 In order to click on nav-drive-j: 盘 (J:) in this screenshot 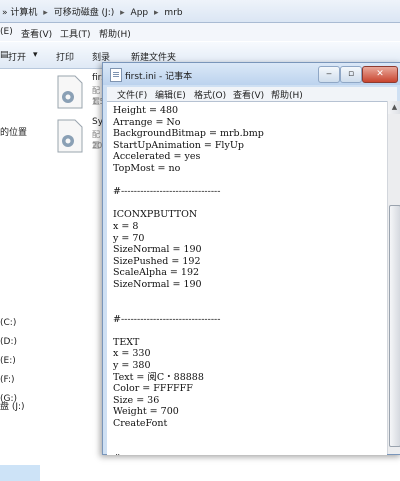, I will do `click(12, 405)`.